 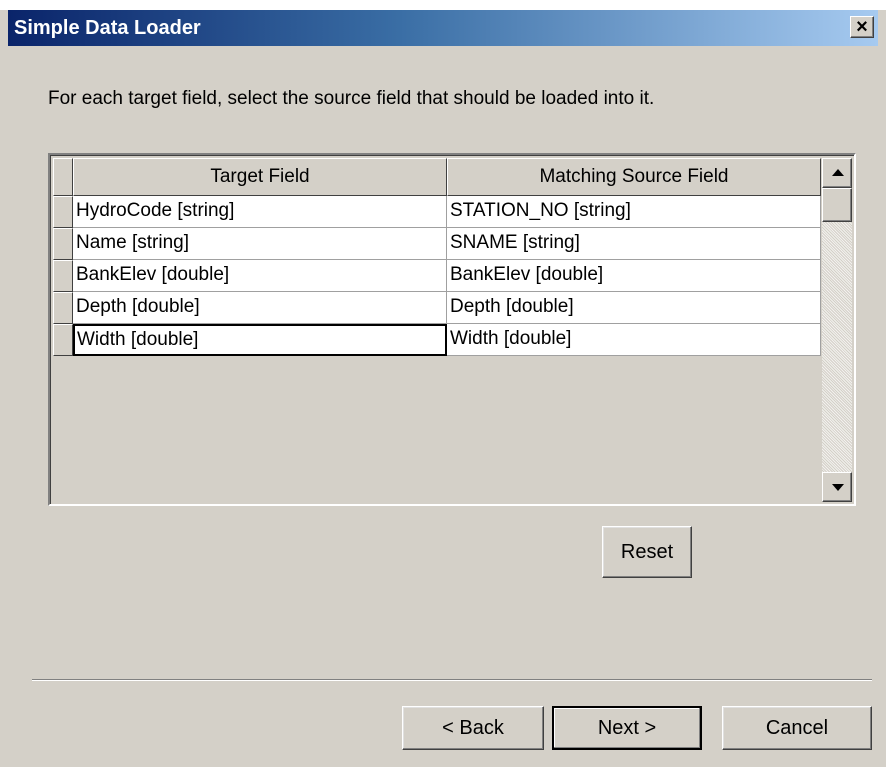 I want to click on scroll-up-button, so click(x=837, y=173).